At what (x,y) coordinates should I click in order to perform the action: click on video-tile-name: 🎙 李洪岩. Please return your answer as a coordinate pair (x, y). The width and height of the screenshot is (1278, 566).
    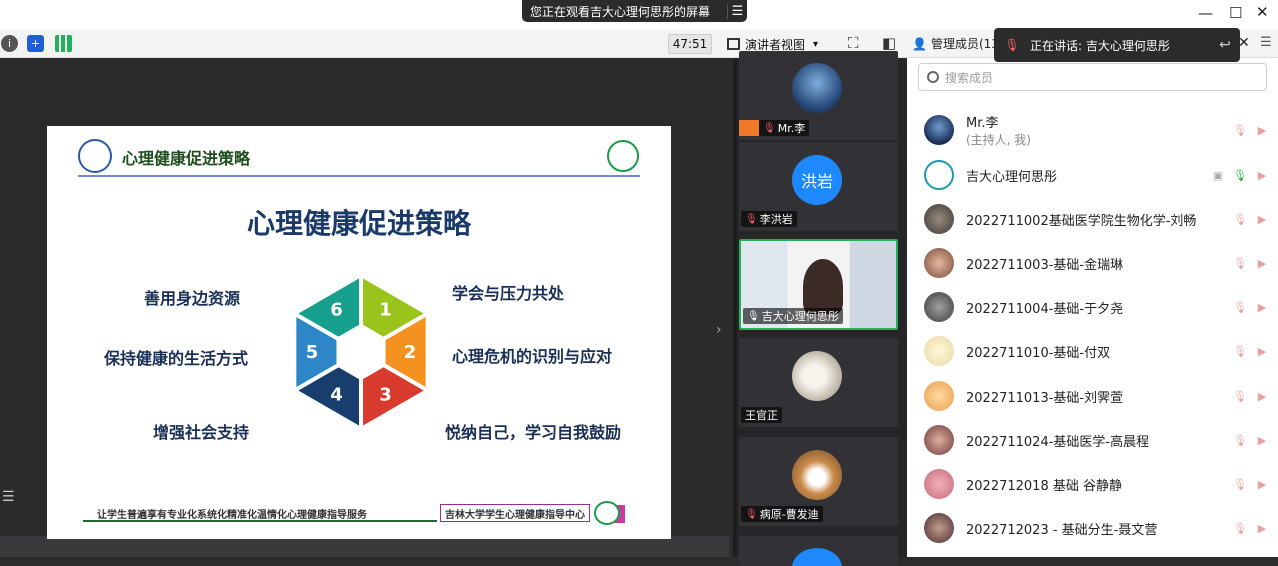
    Looking at the image, I should click on (769, 219).